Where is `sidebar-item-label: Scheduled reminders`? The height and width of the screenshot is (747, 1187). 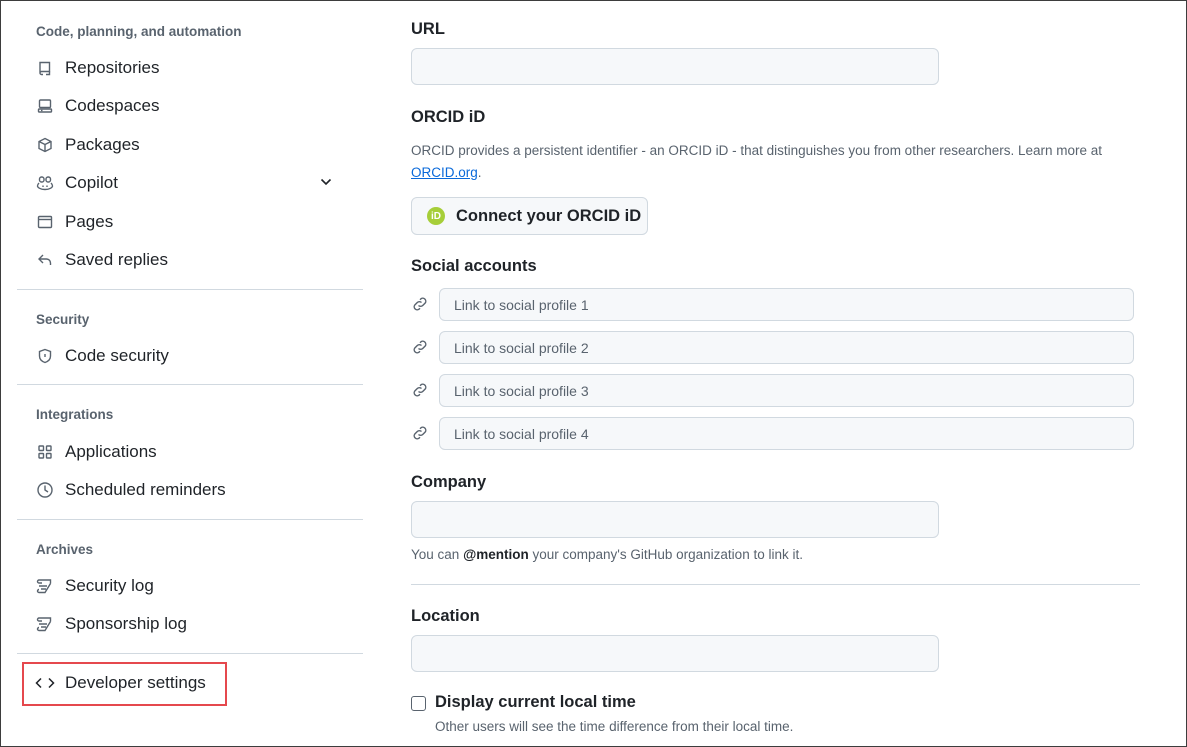 sidebar-item-label: Scheduled reminders is located at coordinates (145, 489).